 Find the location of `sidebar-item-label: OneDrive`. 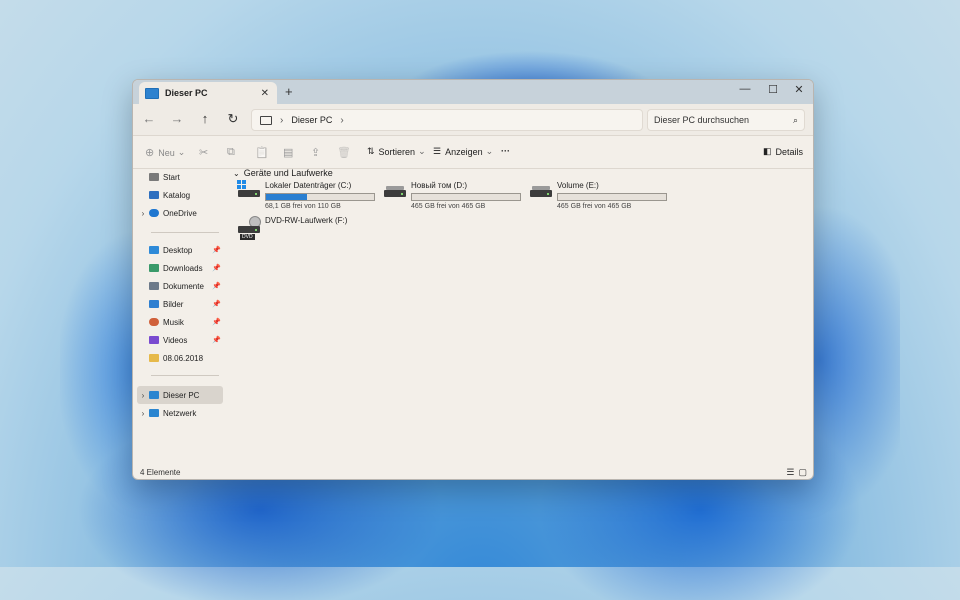

sidebar-item-label: OneDrive is located at coordinates (180, 213).